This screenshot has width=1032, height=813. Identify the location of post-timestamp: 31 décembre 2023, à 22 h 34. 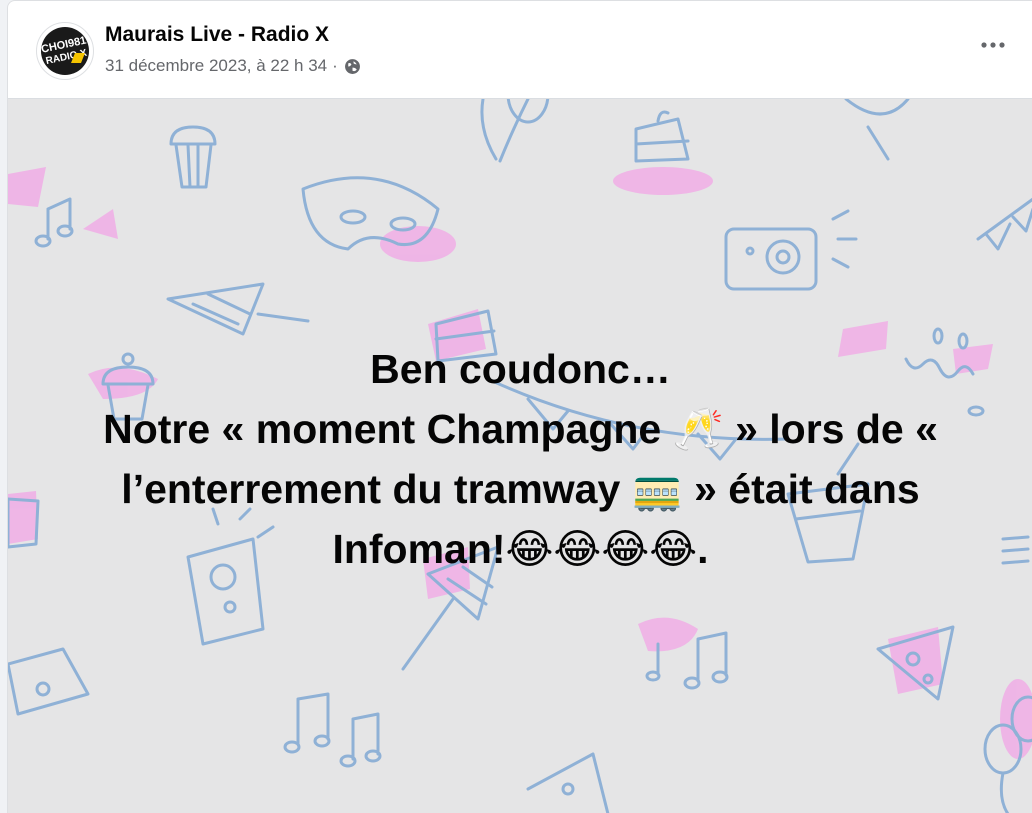
(216, 66).